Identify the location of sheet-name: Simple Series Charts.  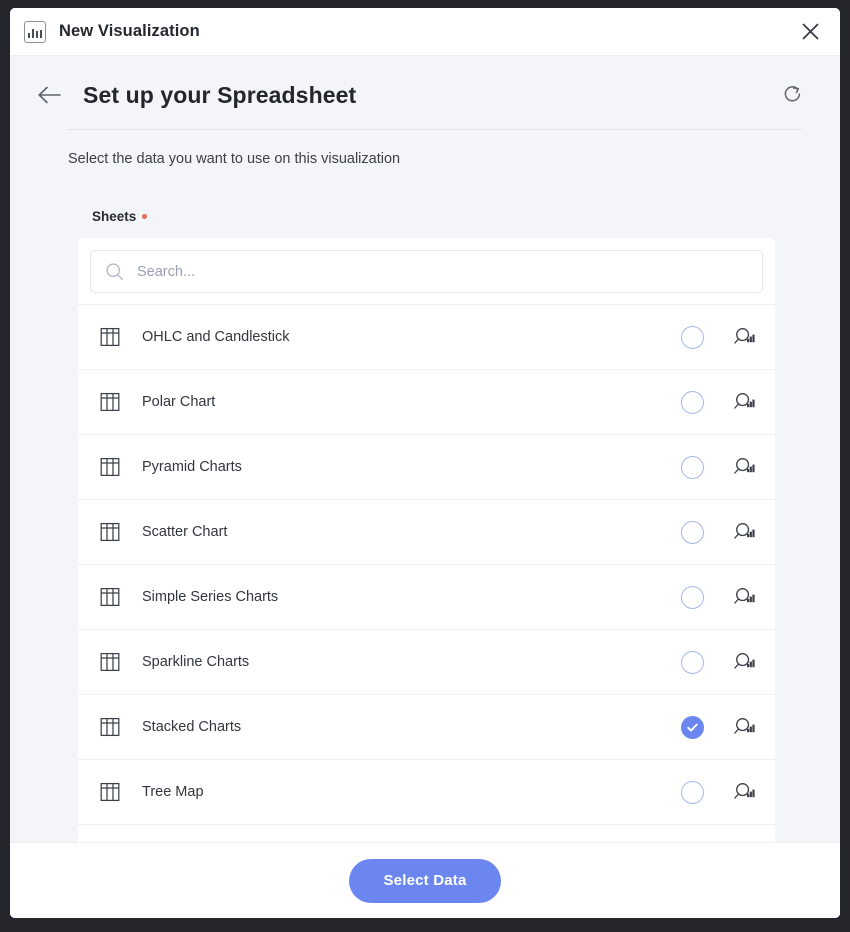
(210, 597).